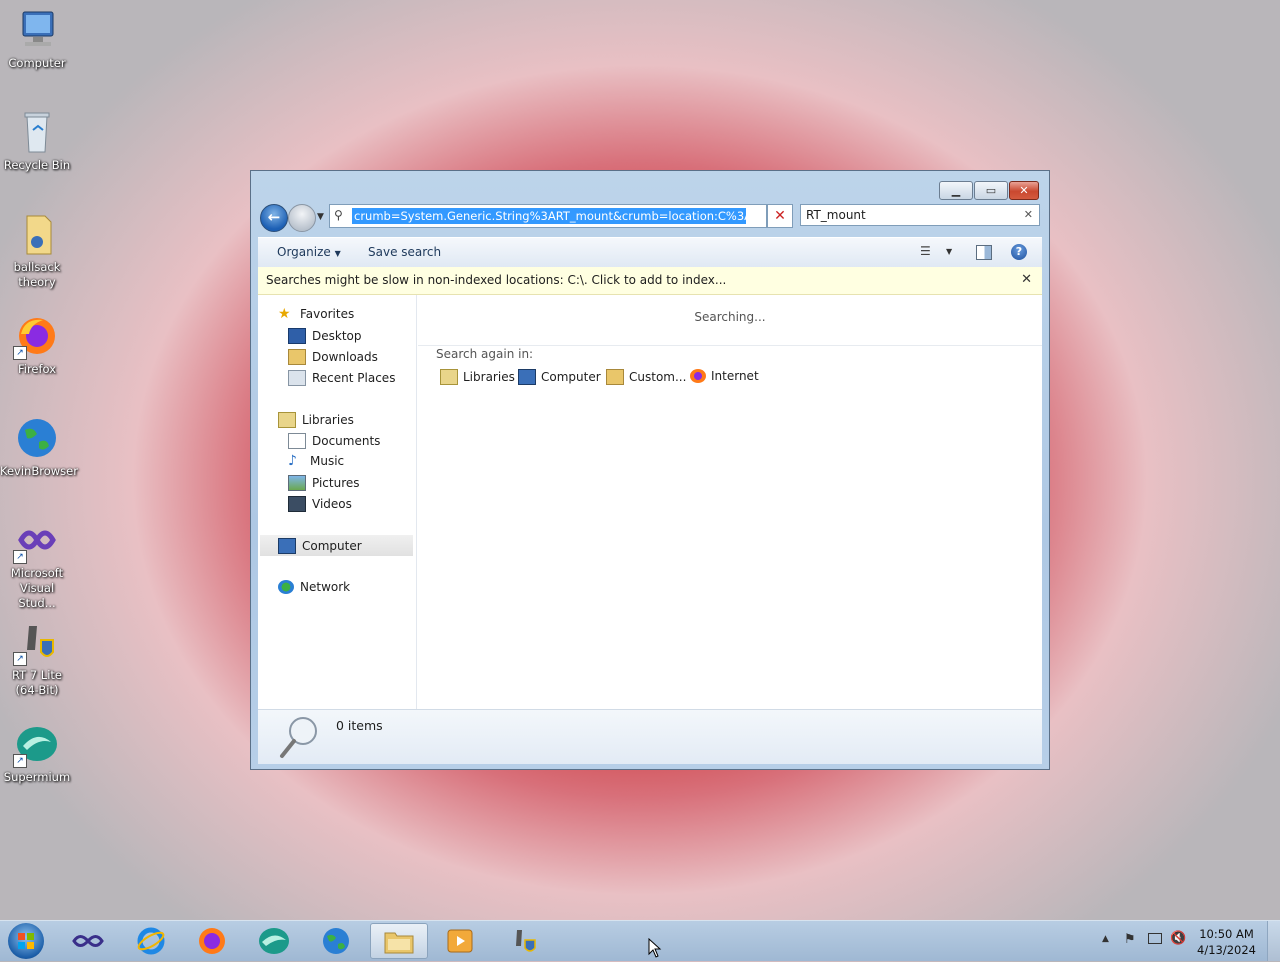  I want to click on preview-pane-icon, so click(984, 252).